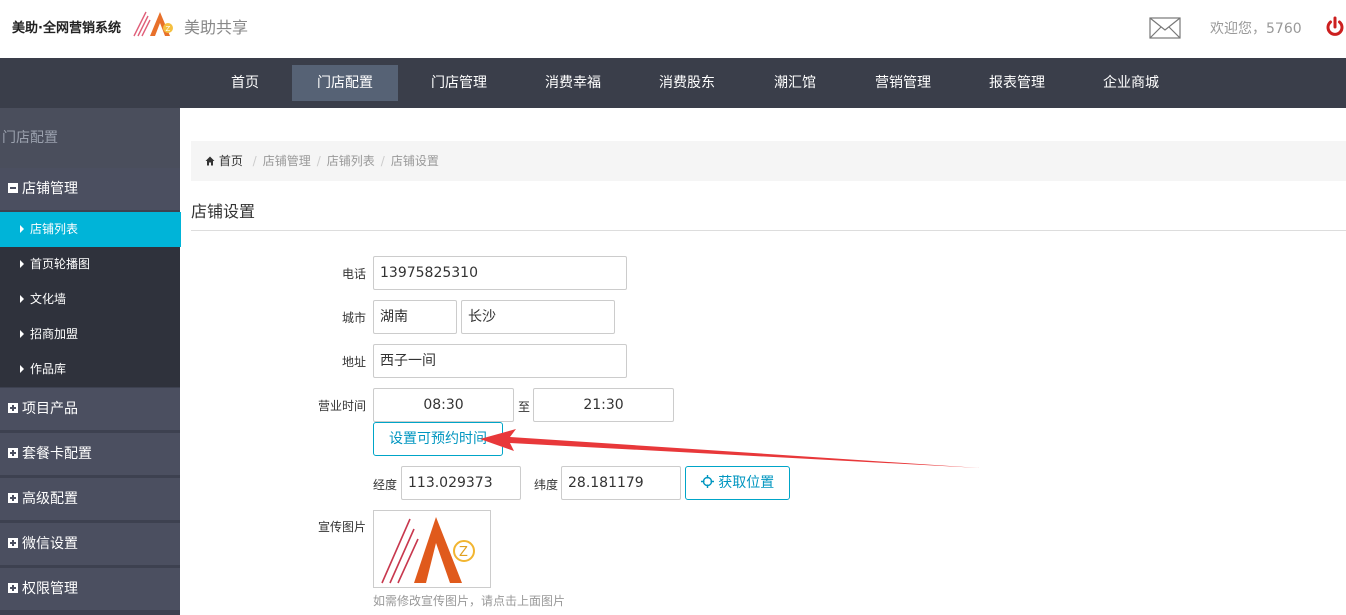  Describe the element at coordinates (353, 362) in the screenshot. I see `address-label: 地址` at that location.